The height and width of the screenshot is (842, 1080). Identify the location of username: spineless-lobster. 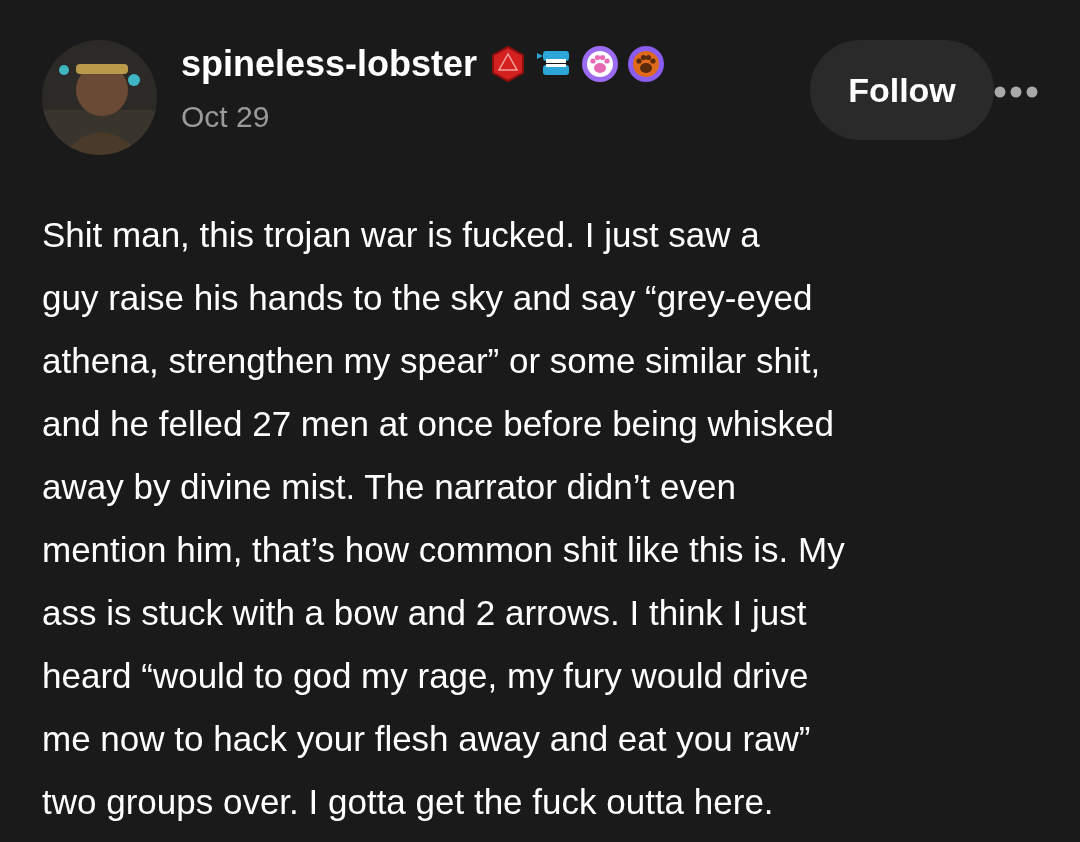
(329, 64).